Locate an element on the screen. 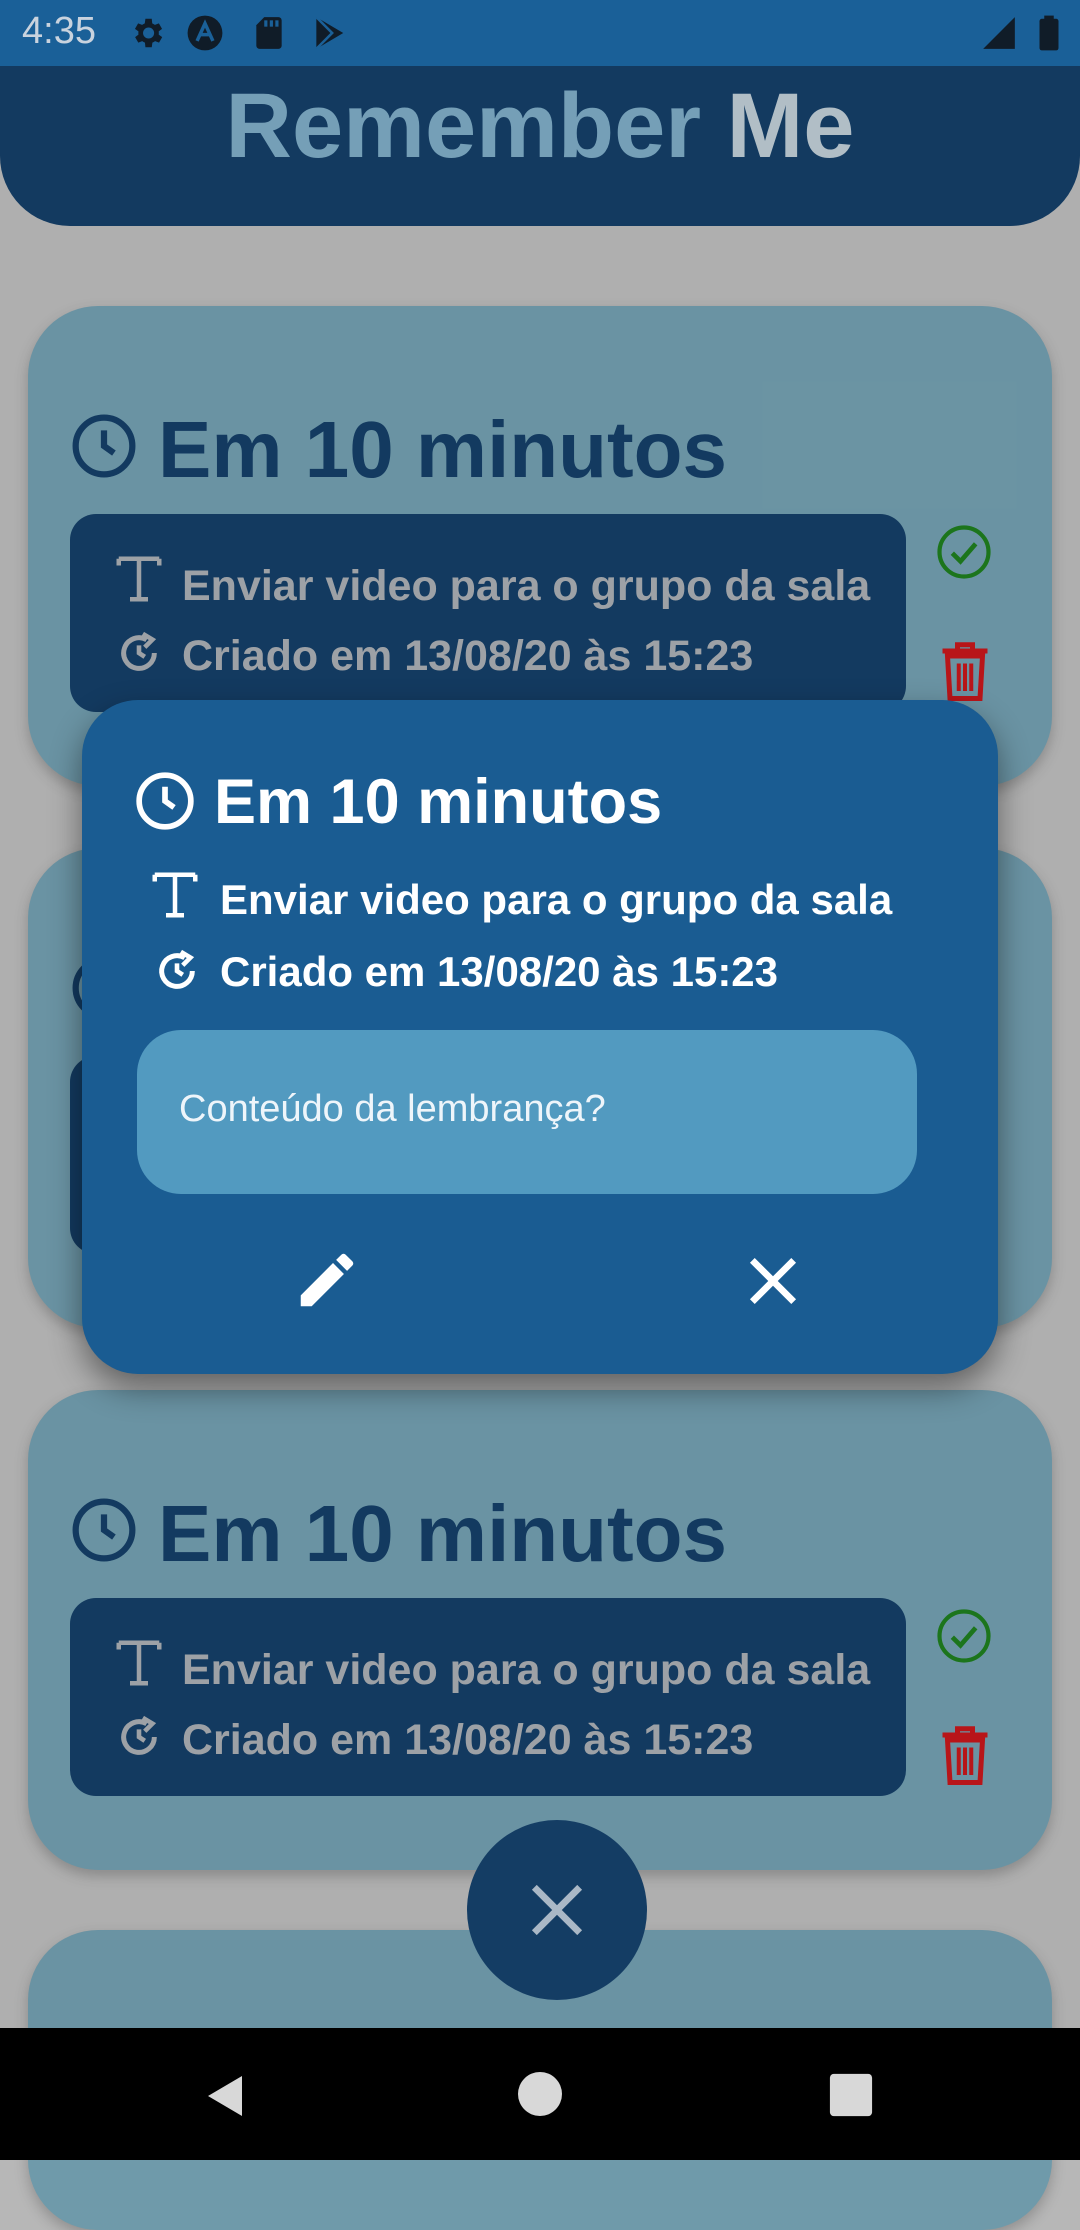 The image size is (1080, 2230). close-fab is located at coordinates (557, 1910).